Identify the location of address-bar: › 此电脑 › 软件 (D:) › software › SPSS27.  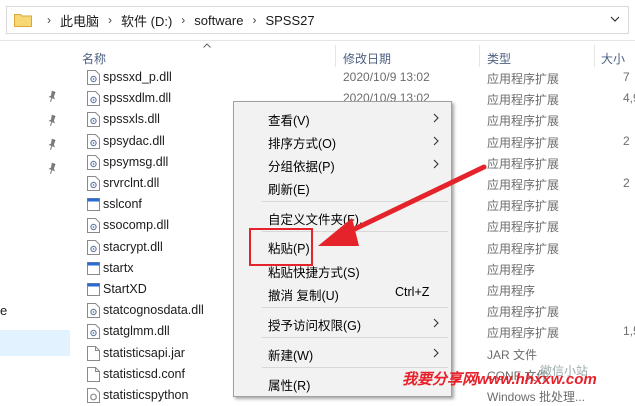
(317, 20).